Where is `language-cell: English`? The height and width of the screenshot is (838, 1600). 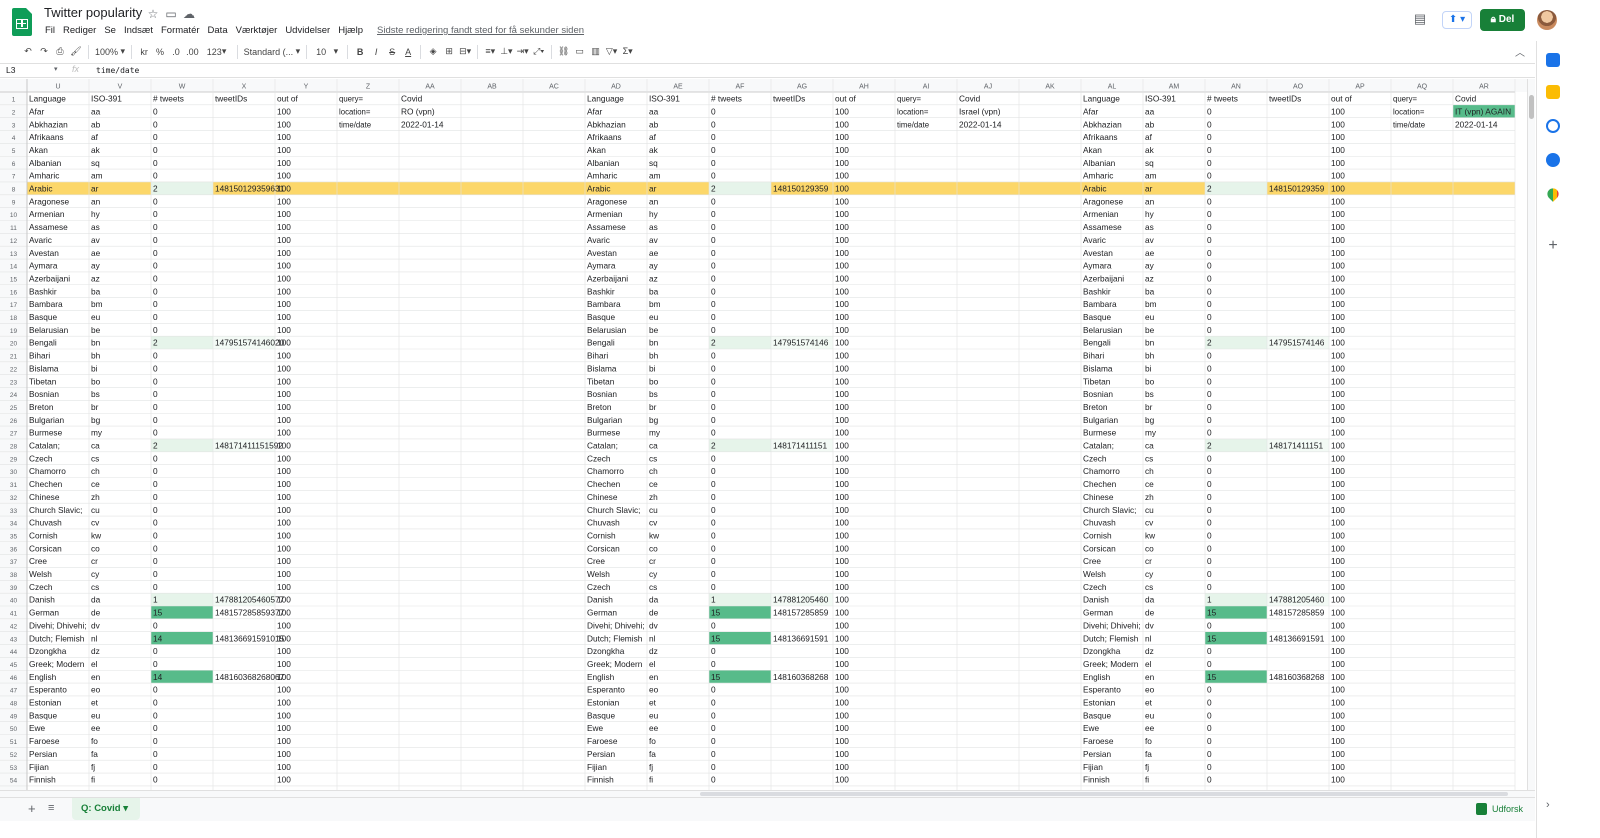 language-cell: English is located at coordinates (601, 677).